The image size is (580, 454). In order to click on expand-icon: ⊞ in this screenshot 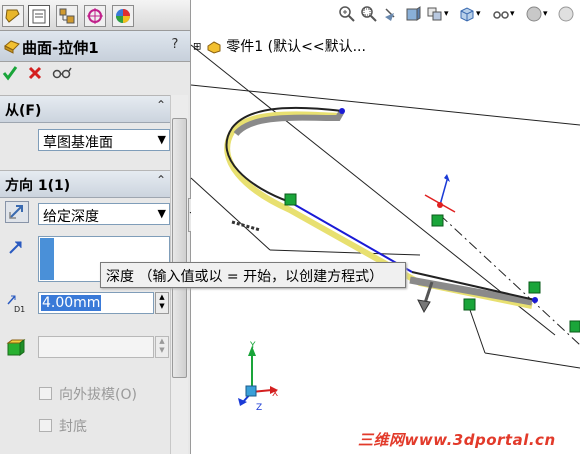, I will do `click(197, 47)`.